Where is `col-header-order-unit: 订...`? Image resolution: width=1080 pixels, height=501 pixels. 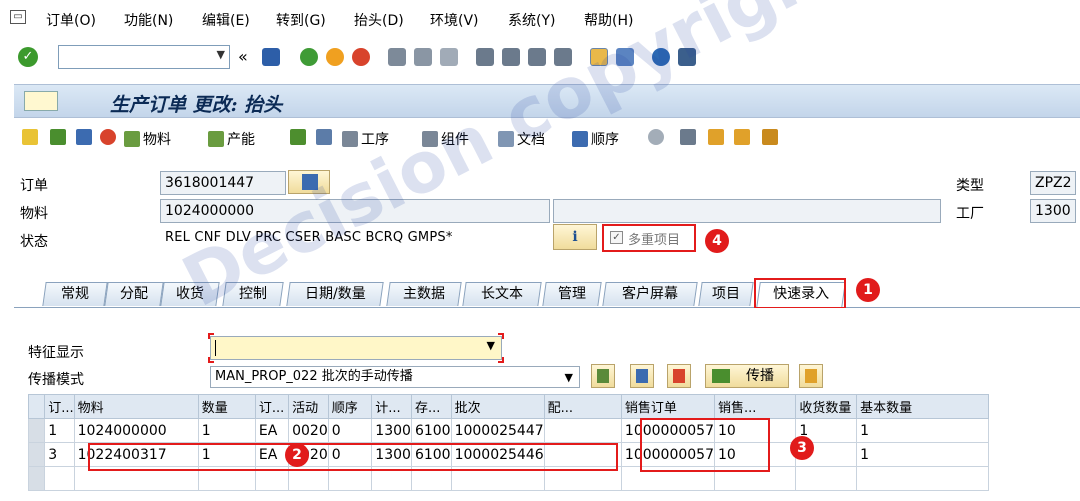
col-header-order-unit: 订... is located at coordinates (272, 406).